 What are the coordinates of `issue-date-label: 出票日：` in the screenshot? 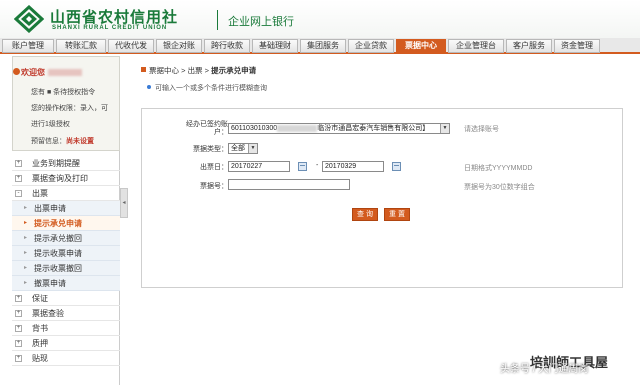 It's located at (214, 167).